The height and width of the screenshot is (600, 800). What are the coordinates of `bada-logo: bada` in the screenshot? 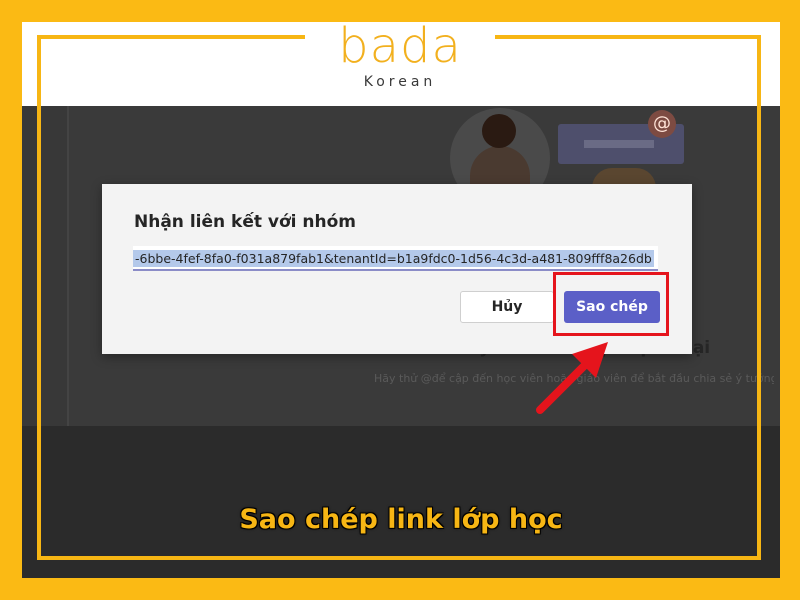 It's located at (400, 46).